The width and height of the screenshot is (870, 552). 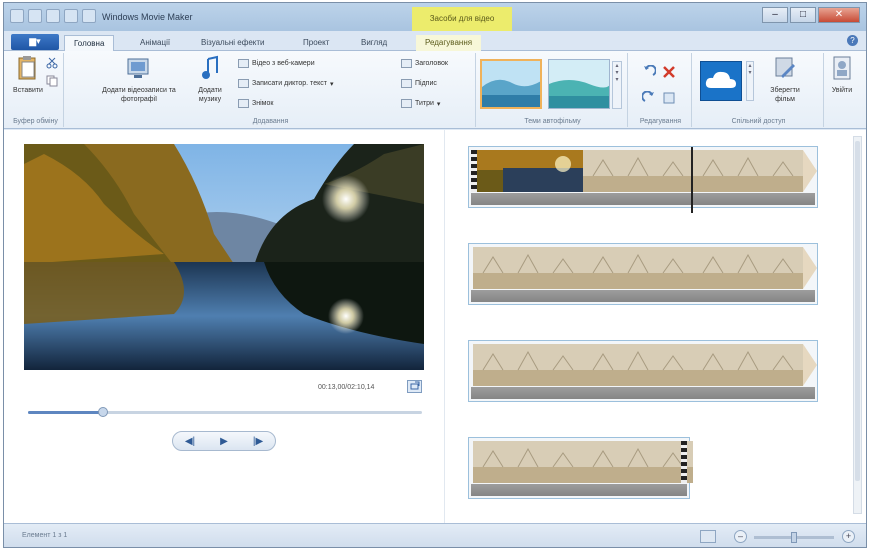 What do you see at coordinates (750, 81) in the screenshot?
I see `share-scroll: ▴ ▾` at bounding box center [750, 81].